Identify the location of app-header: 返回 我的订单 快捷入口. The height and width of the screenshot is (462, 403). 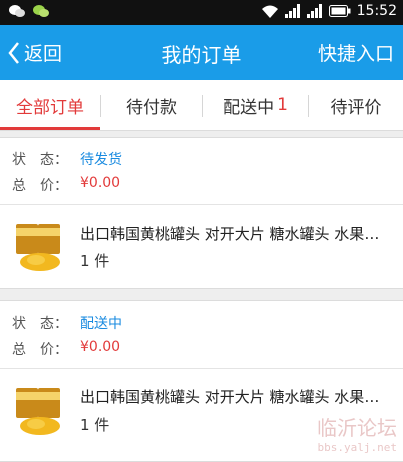
(201, 52).